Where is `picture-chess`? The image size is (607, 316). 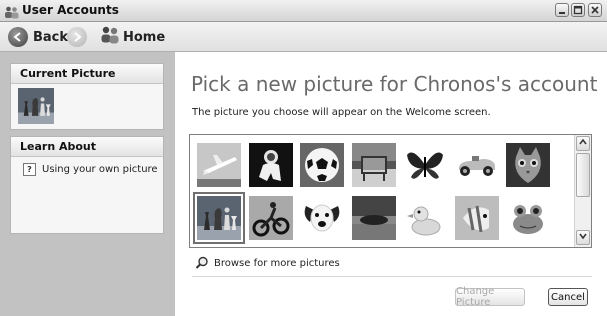
picture-chess is located at coordinates (219, 218).